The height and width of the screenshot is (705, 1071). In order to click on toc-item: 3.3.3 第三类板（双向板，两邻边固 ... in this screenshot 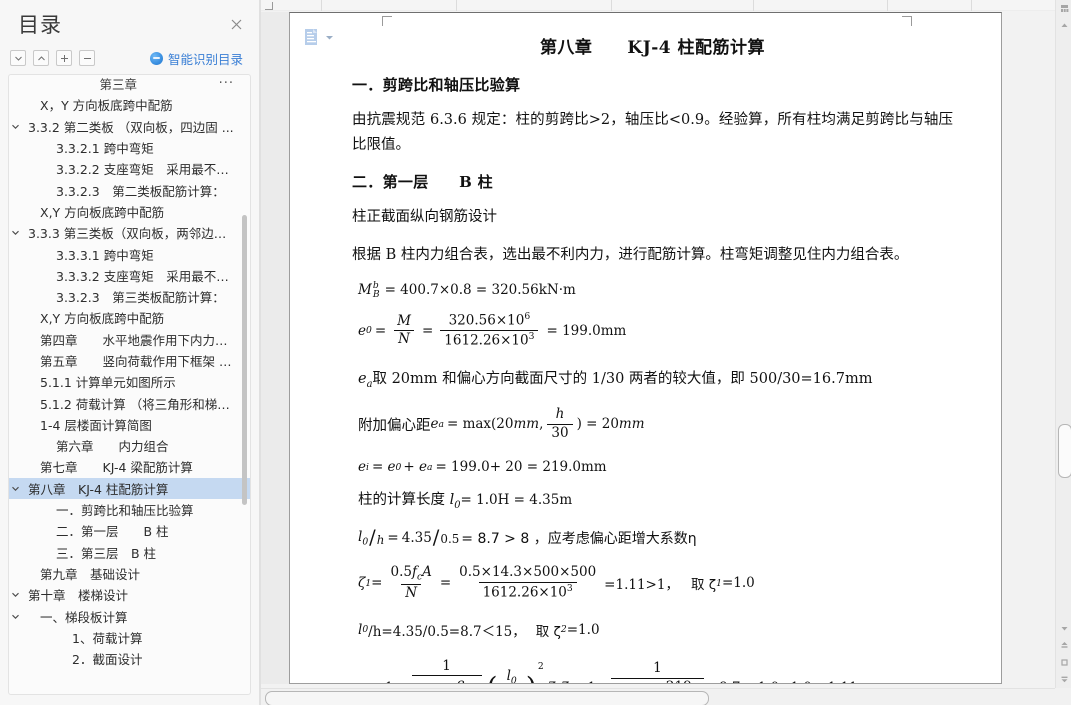, I will do `click(129, 232)`.